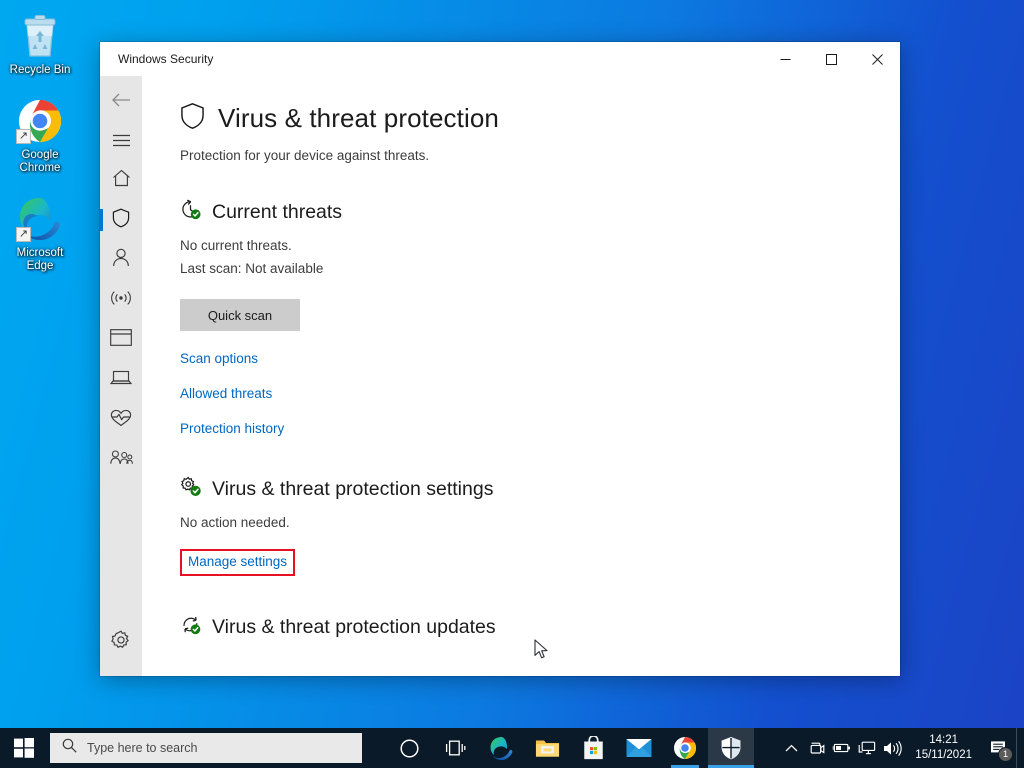 The width and height of the screenshot is (1024, 768). What do you see at coordinates (593, 748) in the screenshot?
I see `microsoft-store-icon` at bounding box center [593, 748].